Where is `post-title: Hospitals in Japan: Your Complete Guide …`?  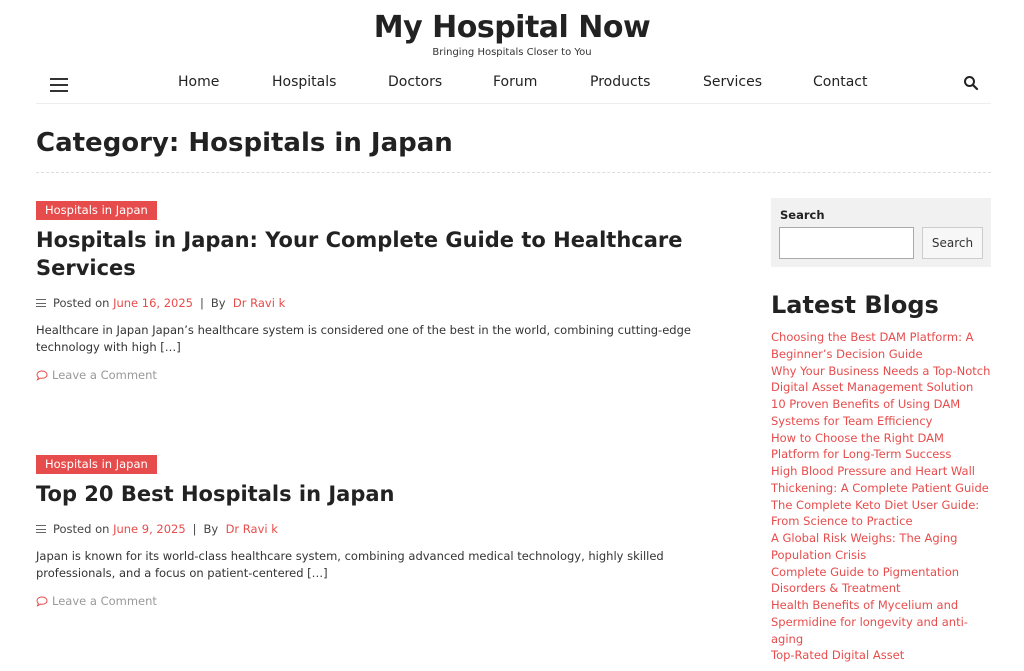
post-title: Hospitals in Japan: Your Complete Guide … is located at coordinates (381, 254).